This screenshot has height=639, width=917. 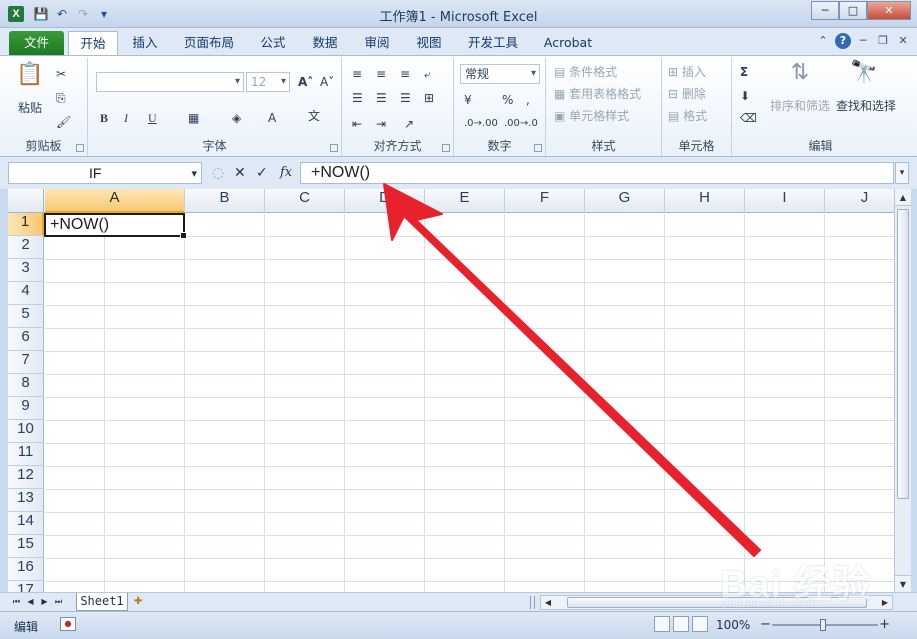 I want to click on row-header-5: 5, so click(x=26, y=316).